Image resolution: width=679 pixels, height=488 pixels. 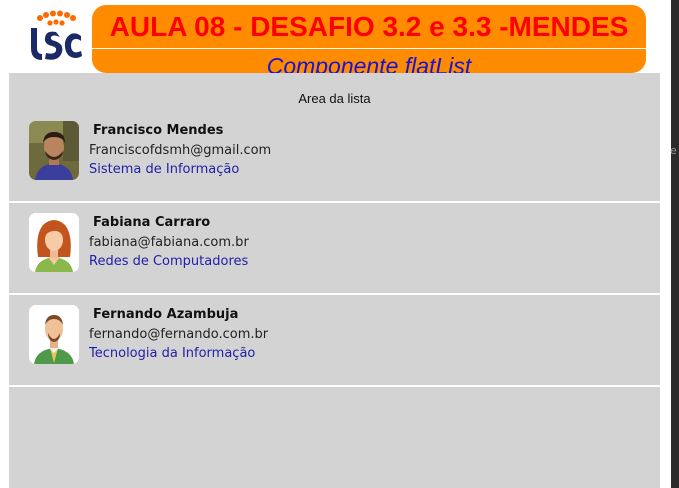 I want to click on usc-logo, so click(x=56, y=39).